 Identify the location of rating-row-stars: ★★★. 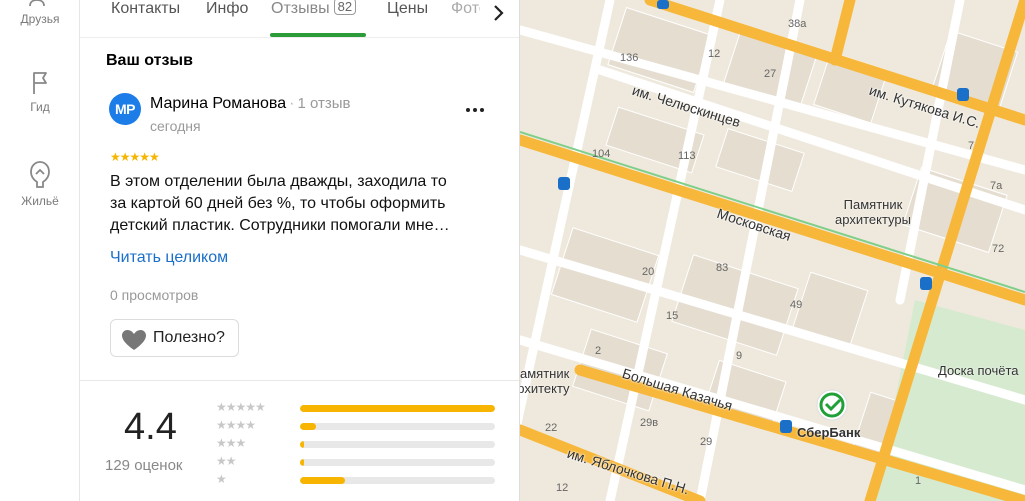
(231, 443).